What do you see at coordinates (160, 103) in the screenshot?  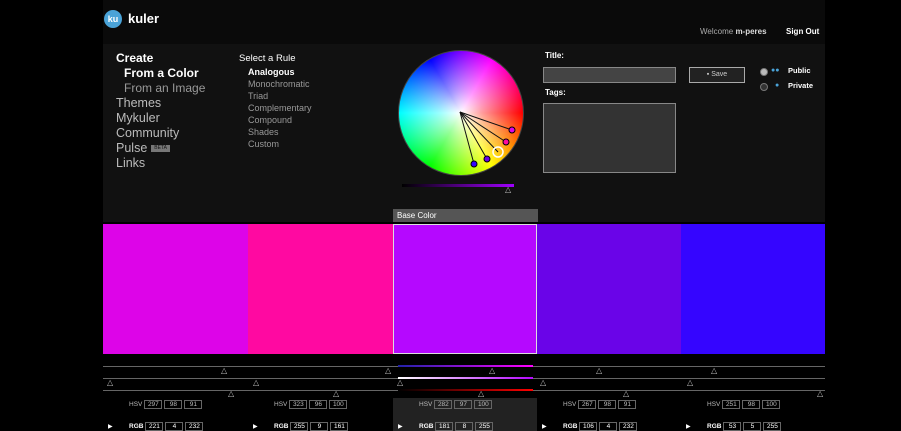 I see `nav-themes: Themes` at bounding box center [160, 103].